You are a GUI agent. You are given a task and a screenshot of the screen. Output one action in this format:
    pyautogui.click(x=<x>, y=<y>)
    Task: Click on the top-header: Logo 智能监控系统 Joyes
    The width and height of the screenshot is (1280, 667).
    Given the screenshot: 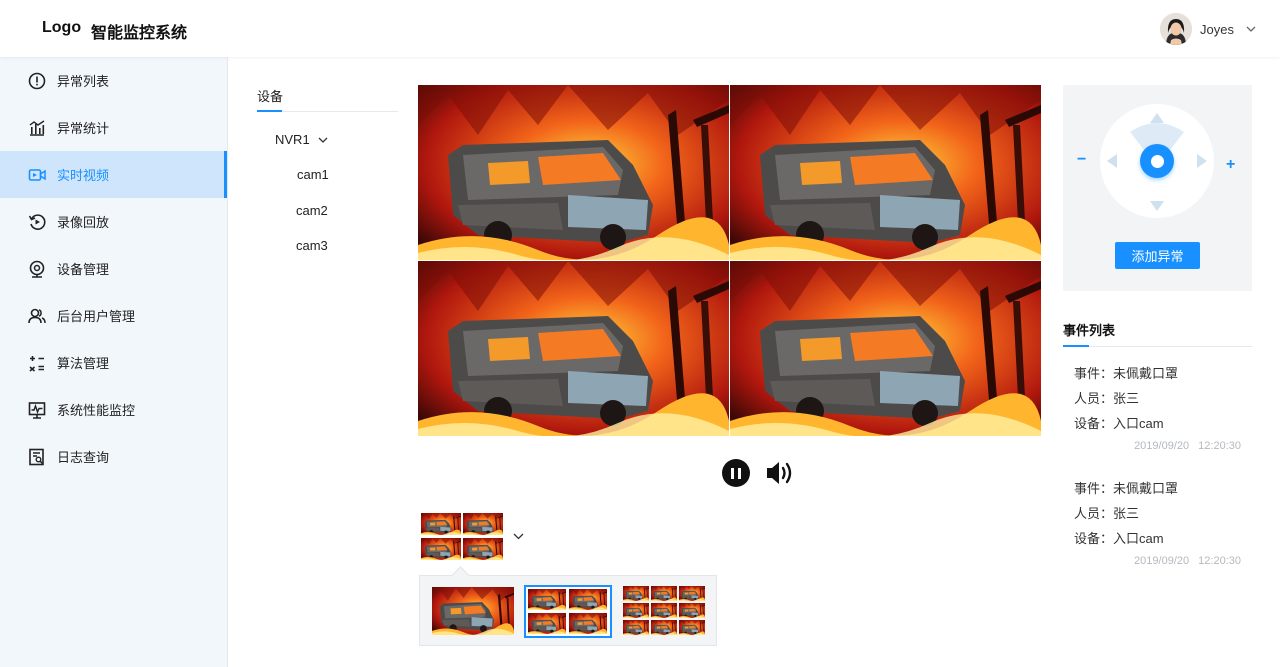 What is the action you would take?
    pyautogui.click(x=640, y=28)
    